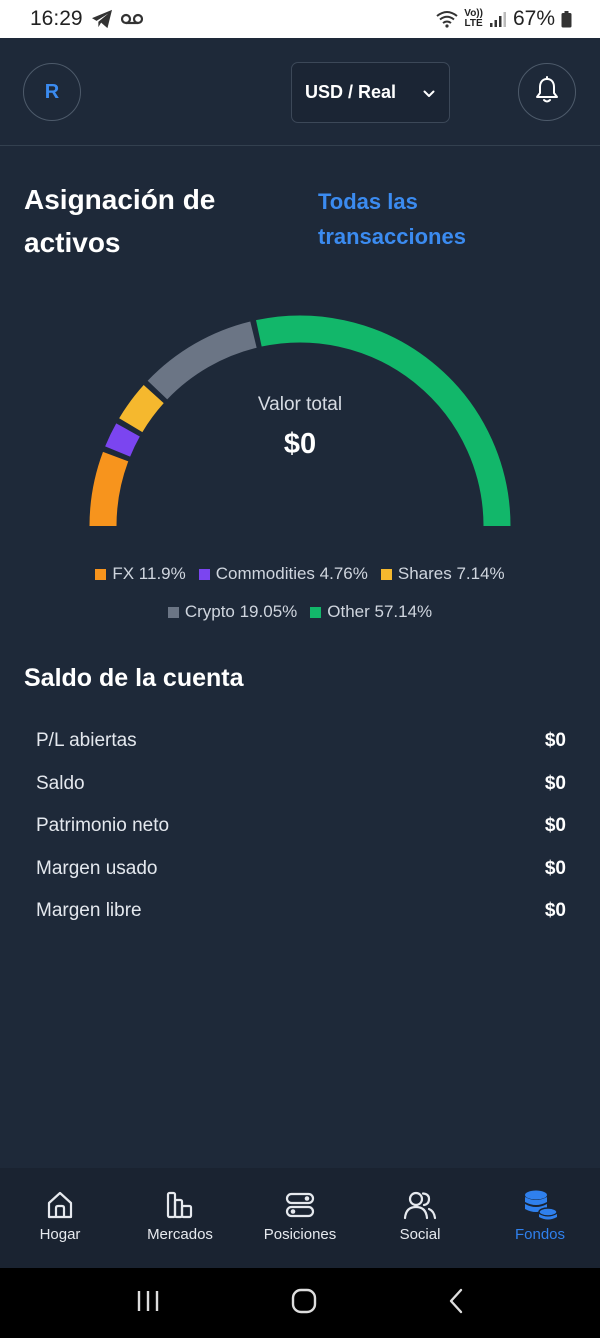  I want to click on chevron-down-icon, so click(429, 92).